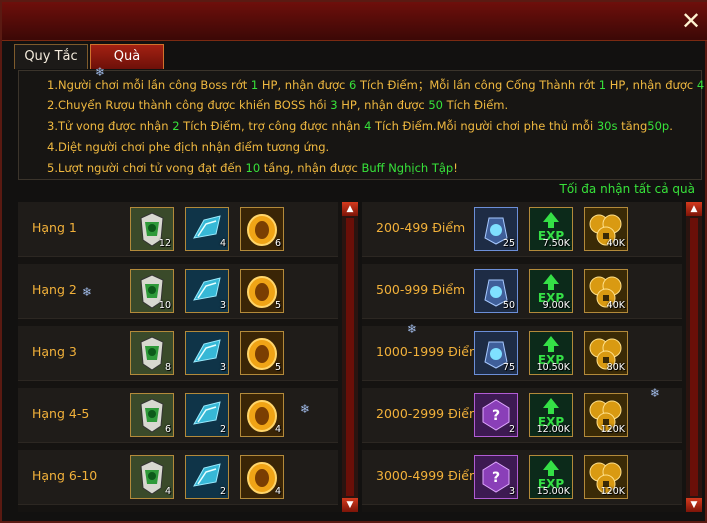 The width and height of the screenshot is (707, 523). Describe the element at coordinates (164, 243) in the screenshot. I see `item-count: 12` at that location.